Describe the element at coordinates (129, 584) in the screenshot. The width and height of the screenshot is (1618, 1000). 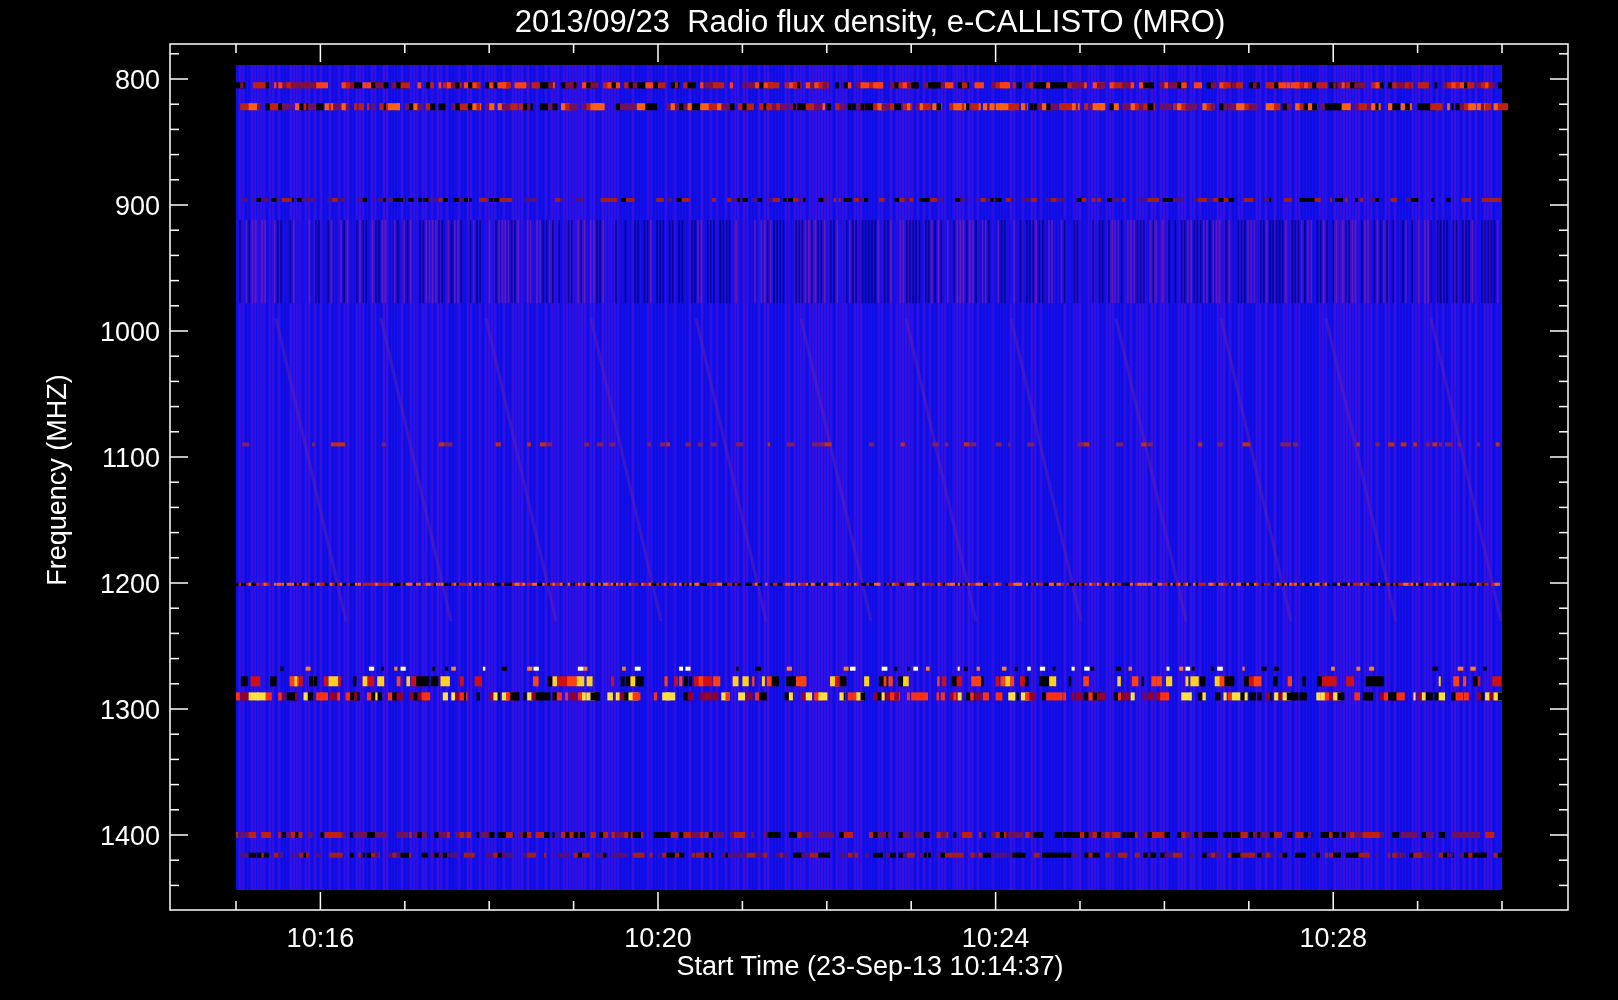
I see `tick-label: 1200` at that location.